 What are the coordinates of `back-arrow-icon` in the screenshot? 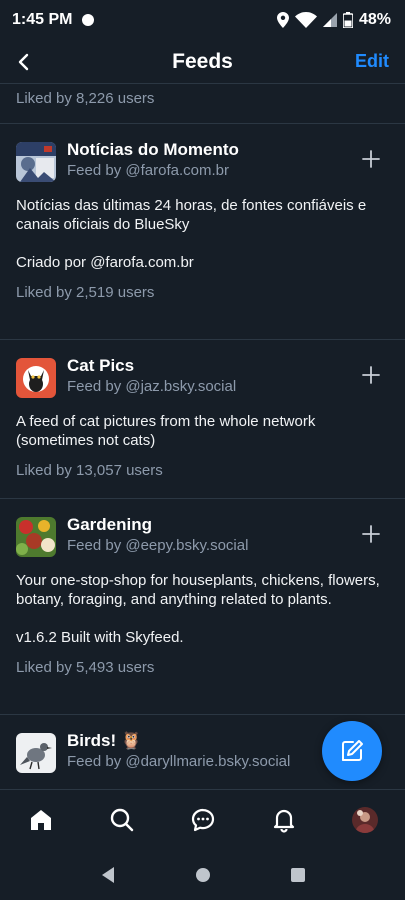 It's located at (24, 62).